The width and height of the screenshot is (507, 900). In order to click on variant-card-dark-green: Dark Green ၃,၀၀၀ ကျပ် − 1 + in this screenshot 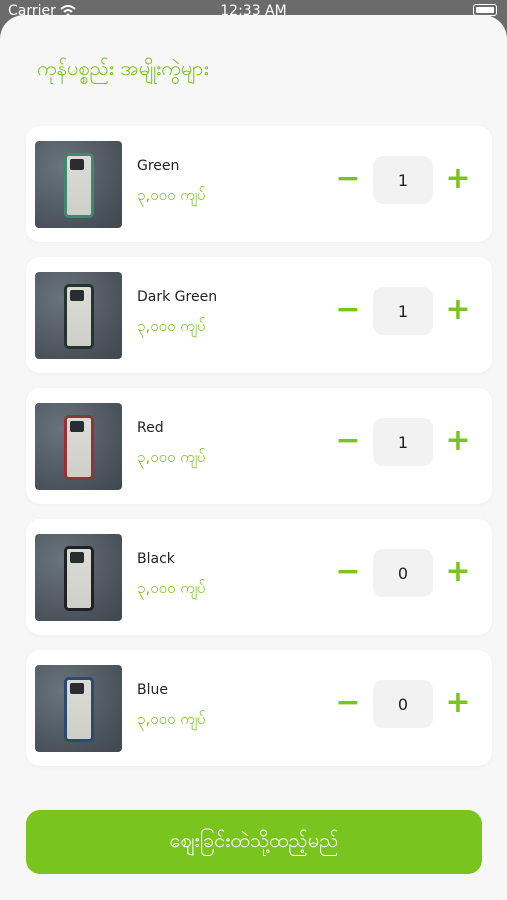, I will do `click(259, 315)`.